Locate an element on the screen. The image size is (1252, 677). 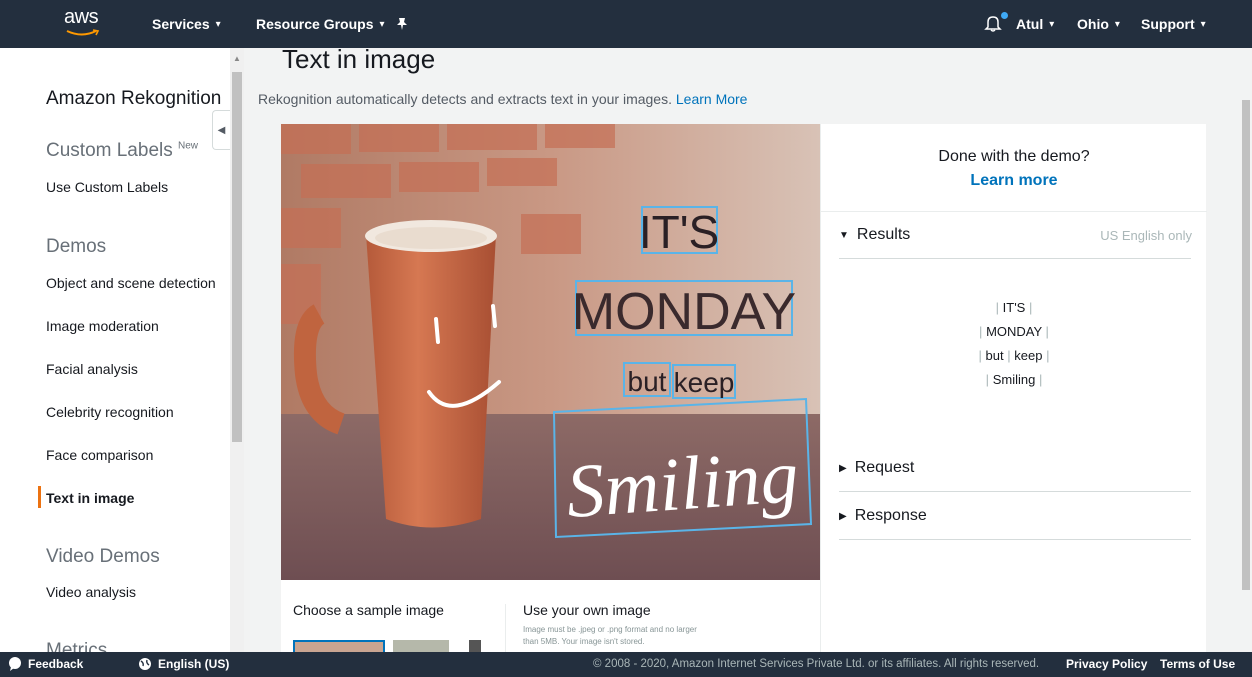
region-menu: Ohio ▾ is located at coordinates (1098, 24).